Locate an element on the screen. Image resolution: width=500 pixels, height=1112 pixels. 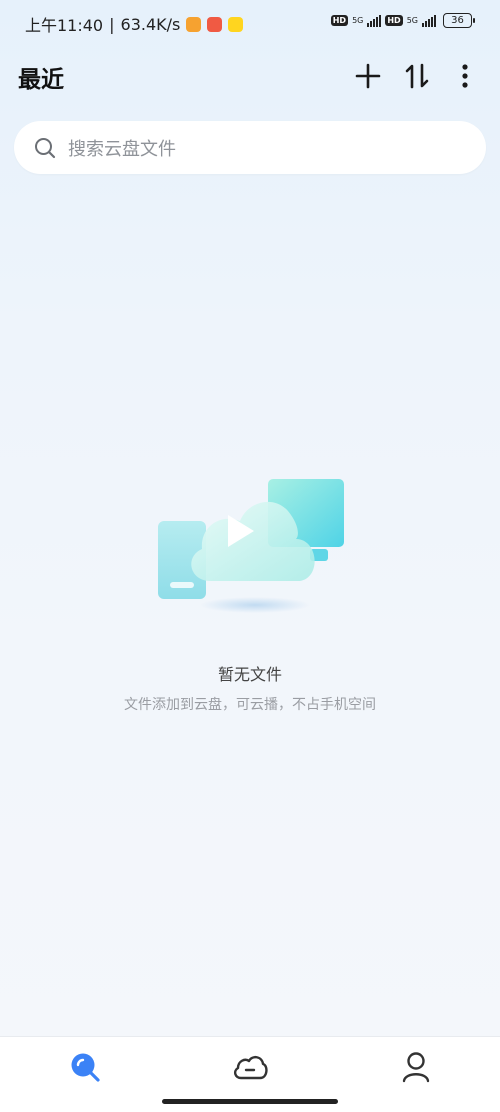
empty-state-subtitle: 文件添加到云盘，可云播，不占手机空间 is located at coordinates (250, 705).